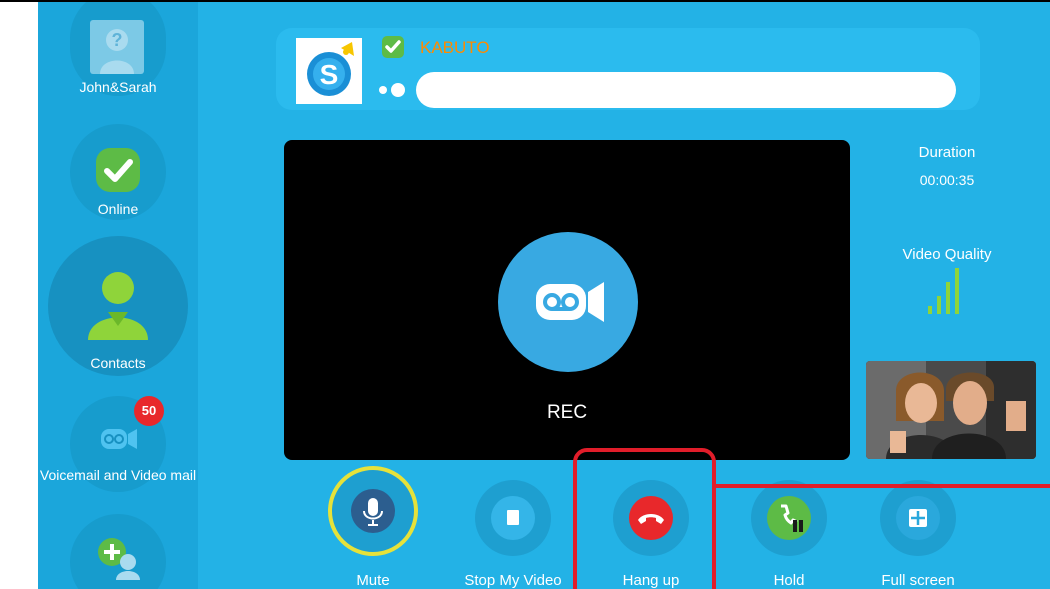 The height and width of the screenshot is (589, 1050). What do you see at coordinates (951, 410) in the screenshot?
I see `self-view-video` at bounding box center [951, 410].